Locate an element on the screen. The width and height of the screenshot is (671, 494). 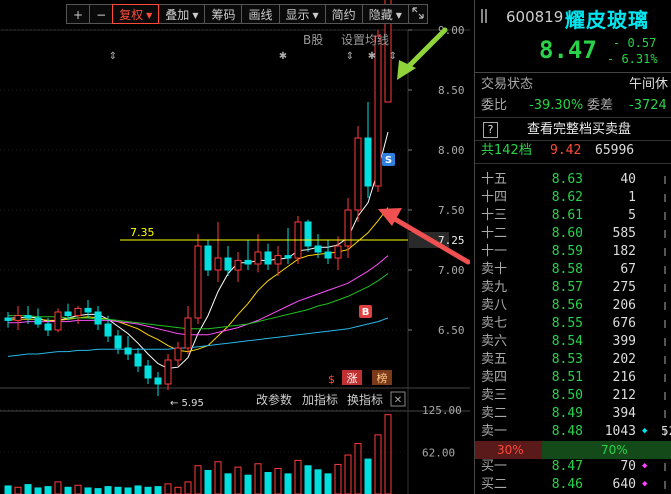
toolbar-button-label: + is located at coordinates (78, 15).